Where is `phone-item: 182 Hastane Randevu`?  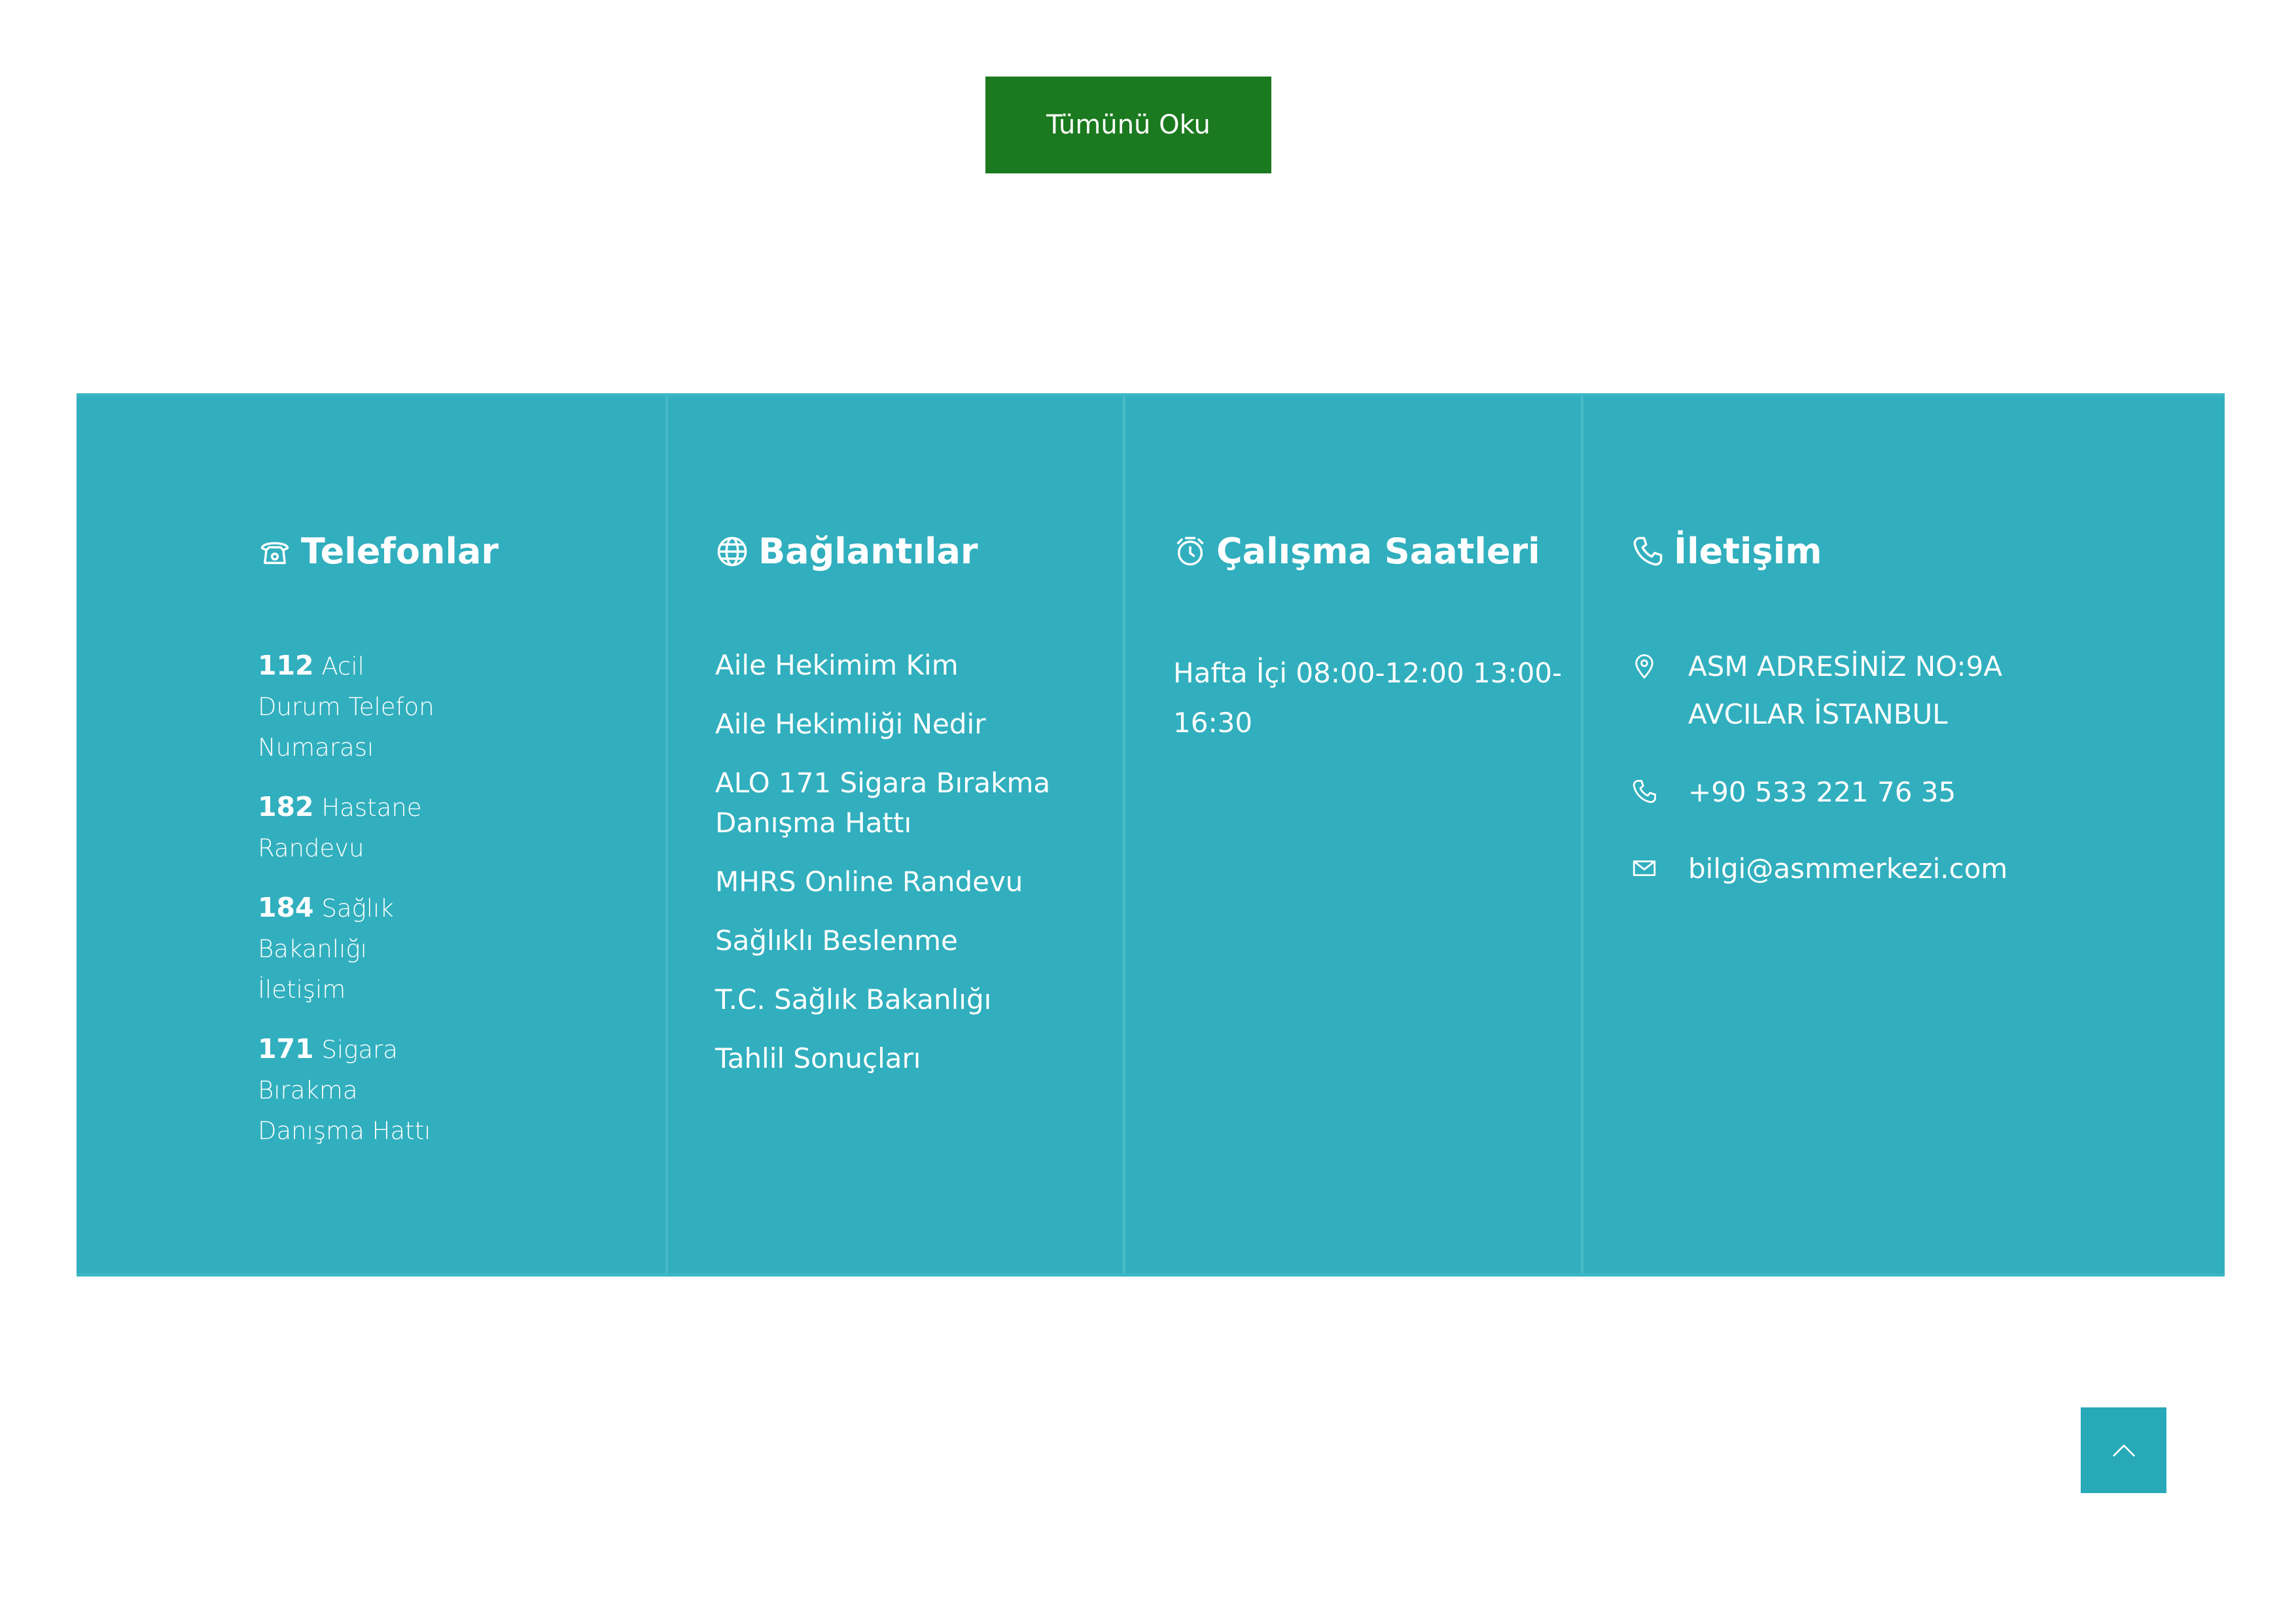 phone-item: 182 Hastane Randevu is located at coordinates (356, 827).